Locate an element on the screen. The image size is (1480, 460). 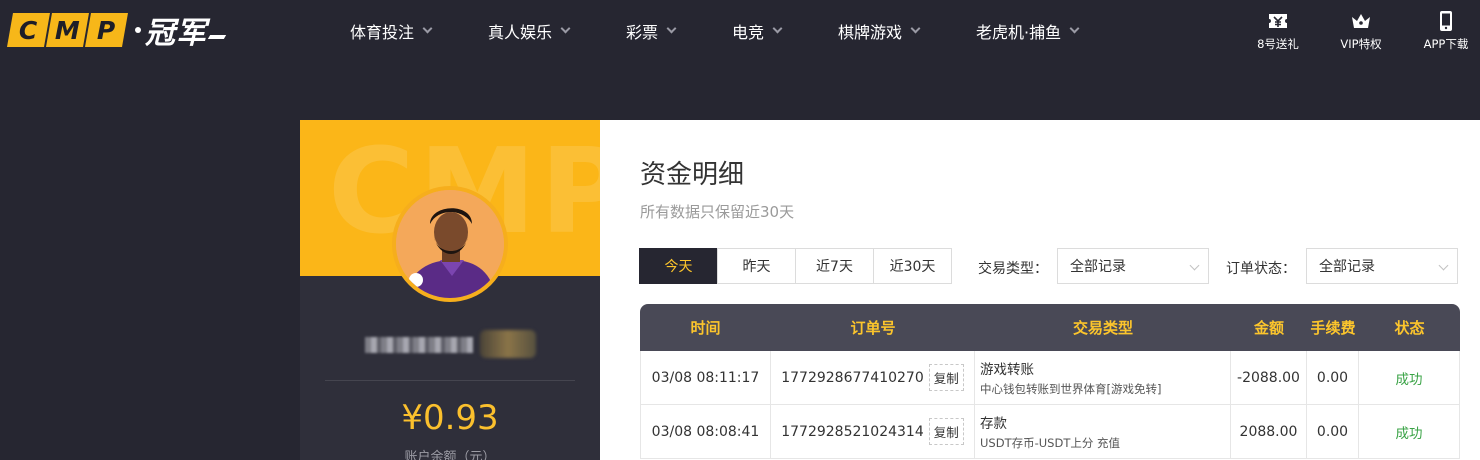
column-header-status: 状态 is located at coordinates (1409, 328).